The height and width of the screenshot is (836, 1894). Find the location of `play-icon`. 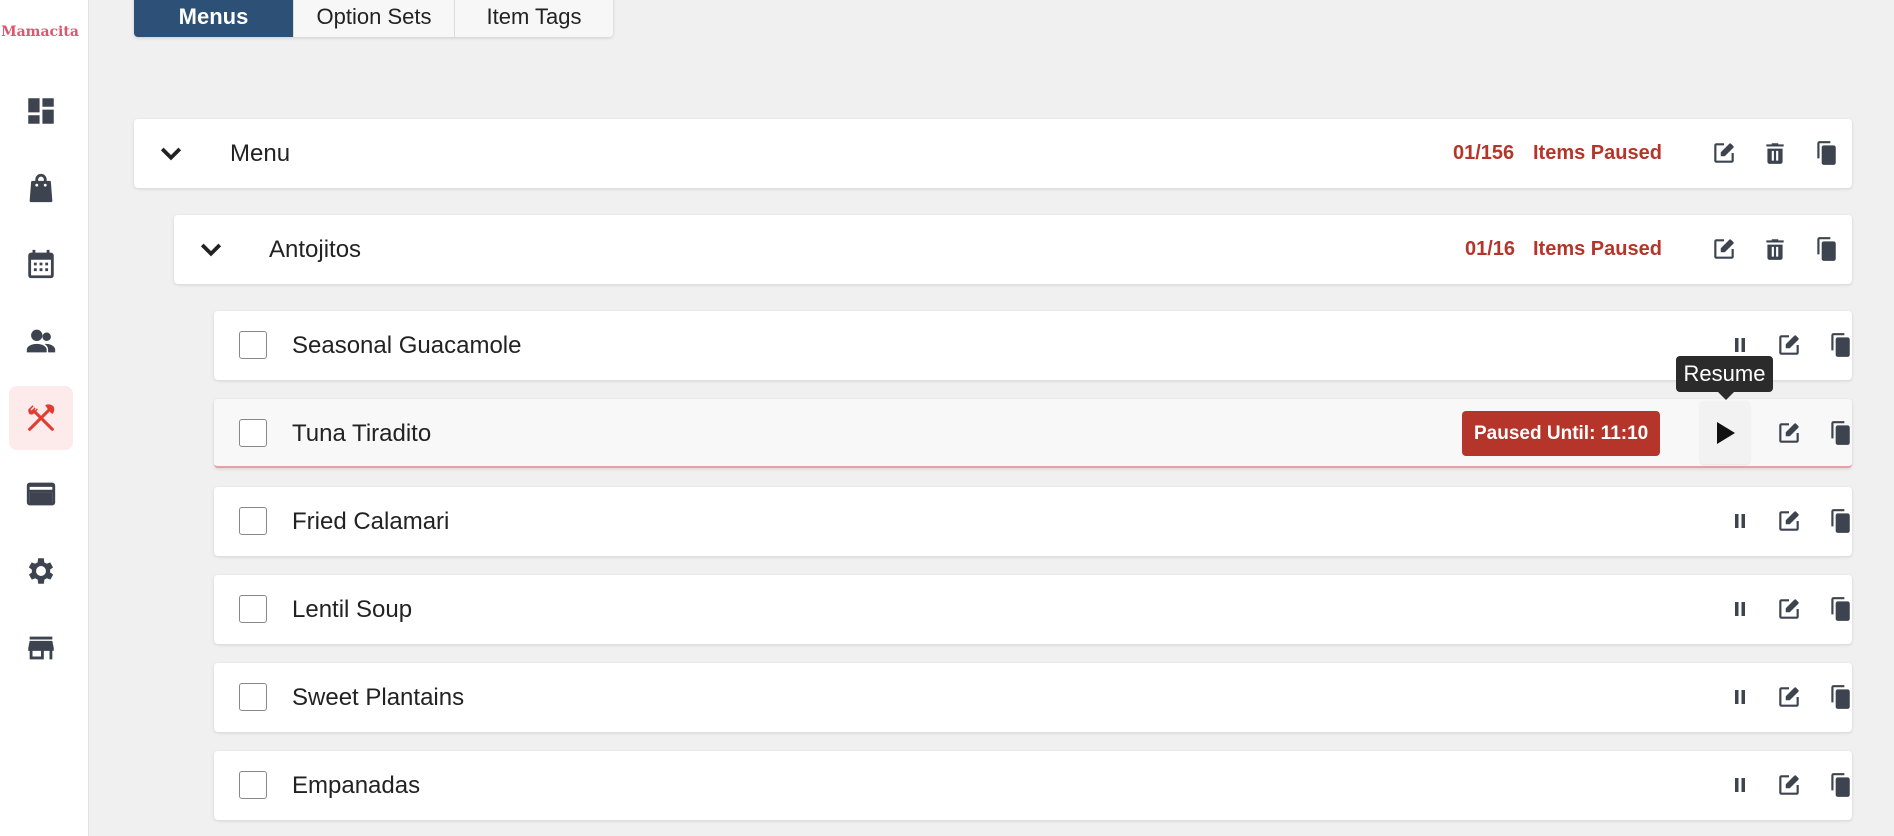

play-icon is located at coordinates (1726, 432).